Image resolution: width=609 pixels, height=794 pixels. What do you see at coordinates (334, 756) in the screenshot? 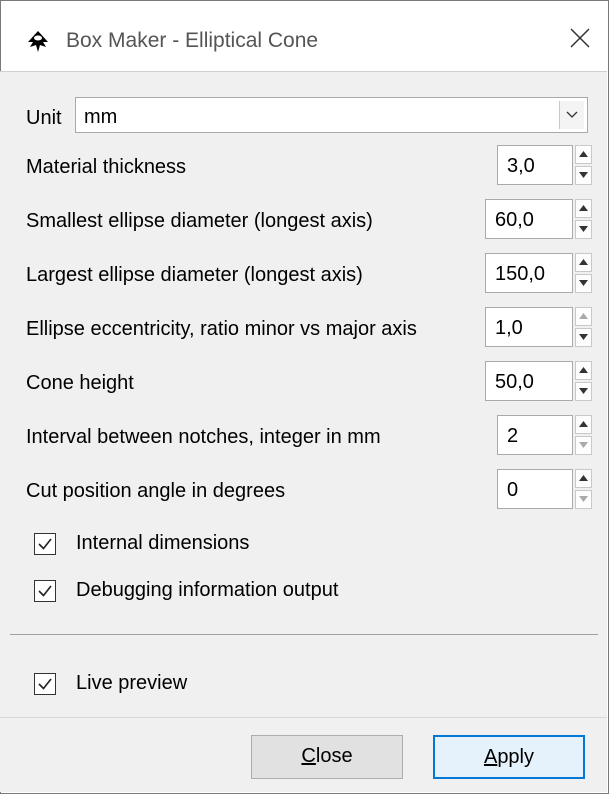
I see `close-label-rest: lose` at bounding box center [334, 756].